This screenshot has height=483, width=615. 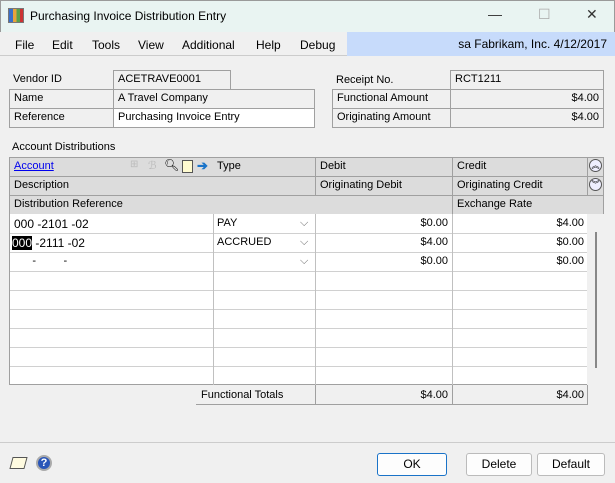 I want to click on section-label: Account Distributions, so click(x=64, y=147).